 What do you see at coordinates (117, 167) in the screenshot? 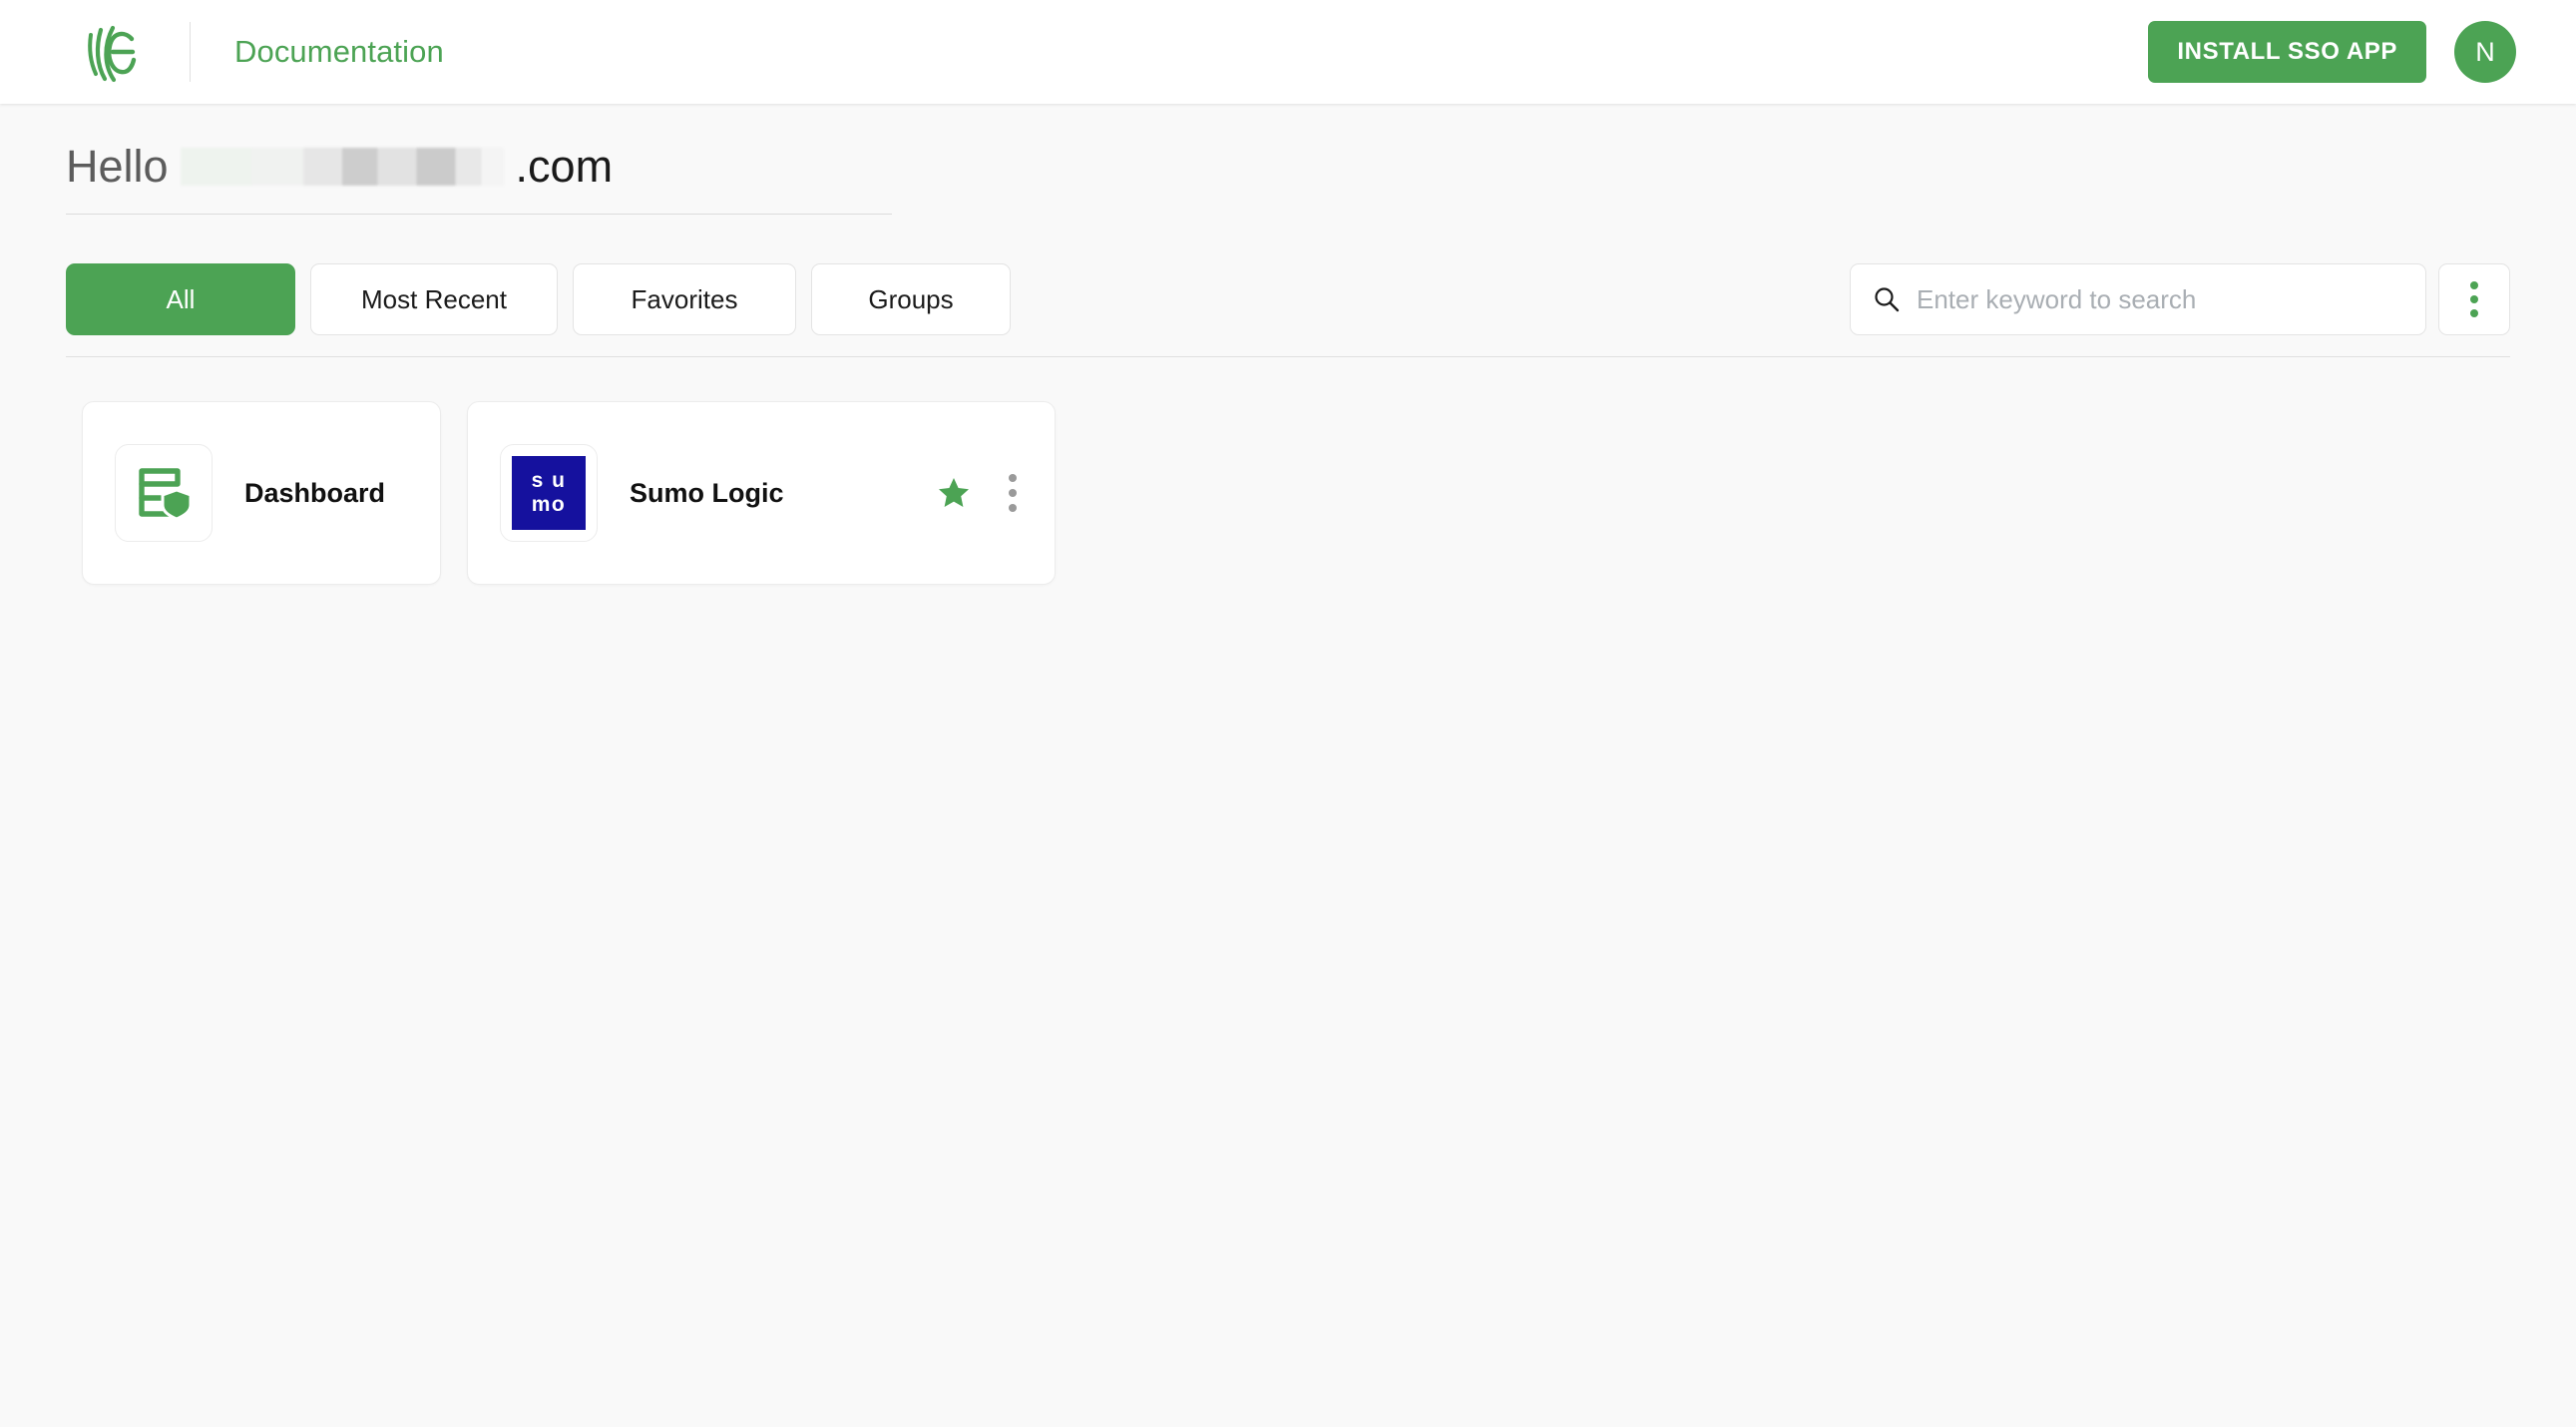
I see `greeting-hello-text: Hello` at bounding box center [117, 167].